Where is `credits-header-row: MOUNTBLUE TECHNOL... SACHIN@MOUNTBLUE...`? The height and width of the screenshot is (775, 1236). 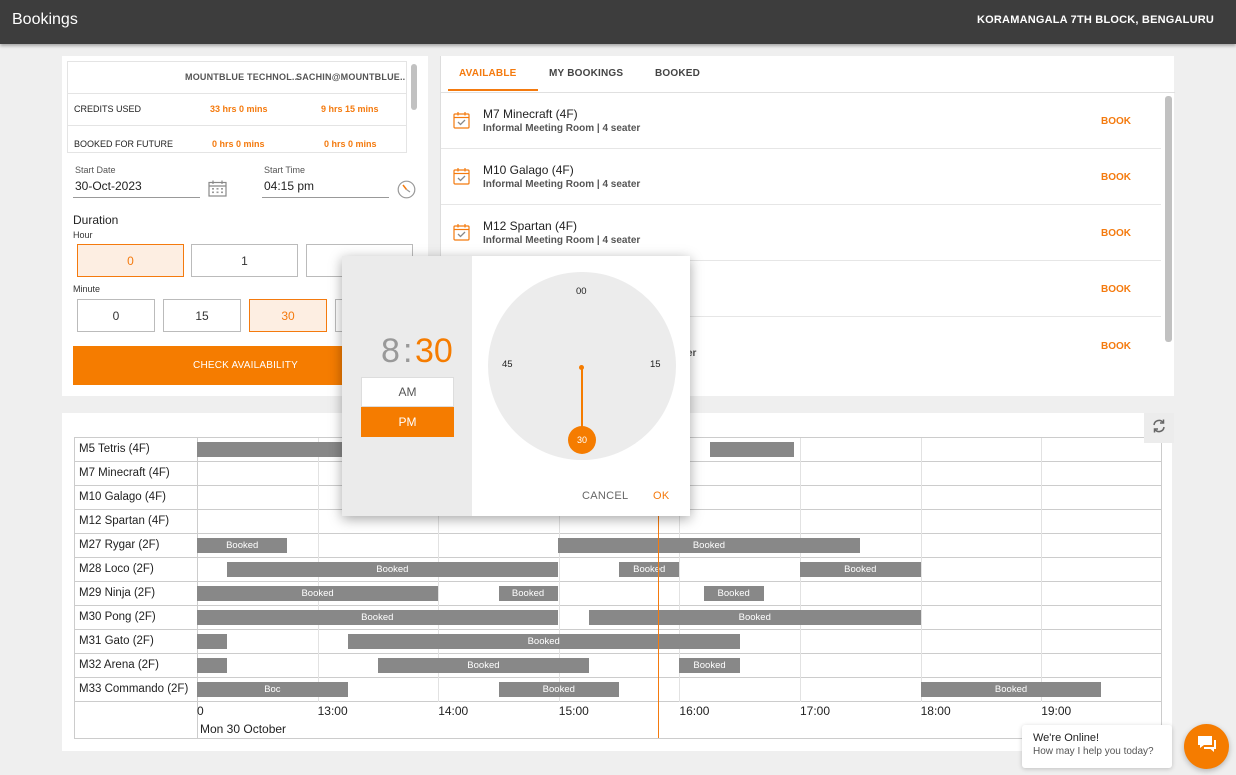
credits-header-row: MOUNTBLUE TECHNOL... SACHIN@MOUNTBLUE... is located at coordinates (237, 78).